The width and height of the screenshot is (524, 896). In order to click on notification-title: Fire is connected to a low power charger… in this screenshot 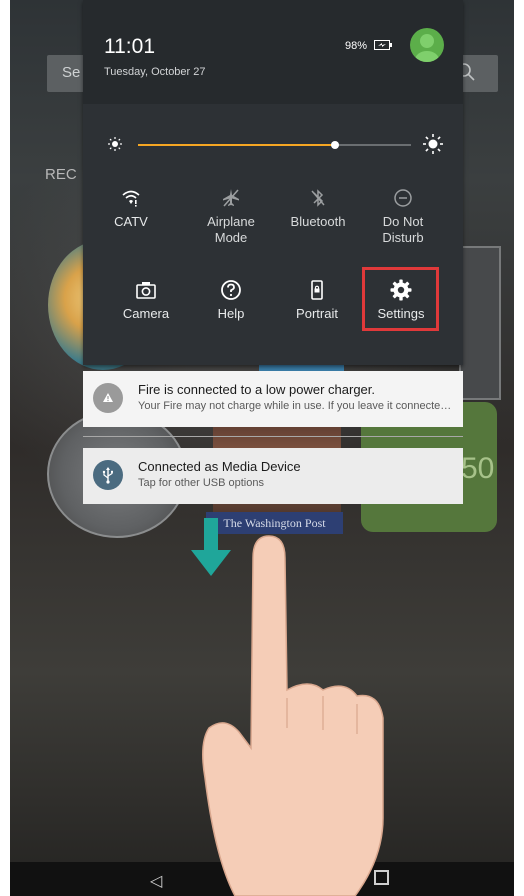, I will do `click(257, 389)`.